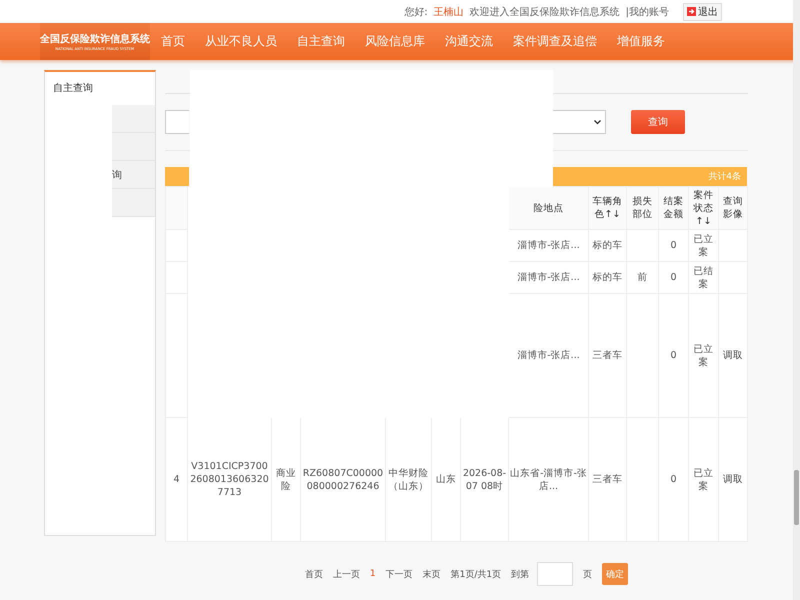  What do you see at coordinates (555, 574) in the screenshot?
I see `page-input` at bounding box center [555, 574].